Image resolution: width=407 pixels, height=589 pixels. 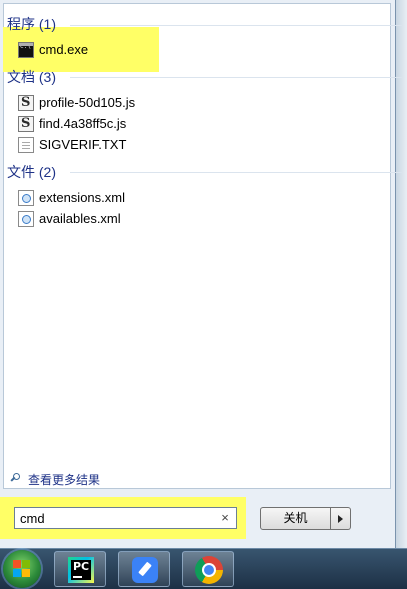 I want to click on chrome-icon, so click(x=209, y=570).